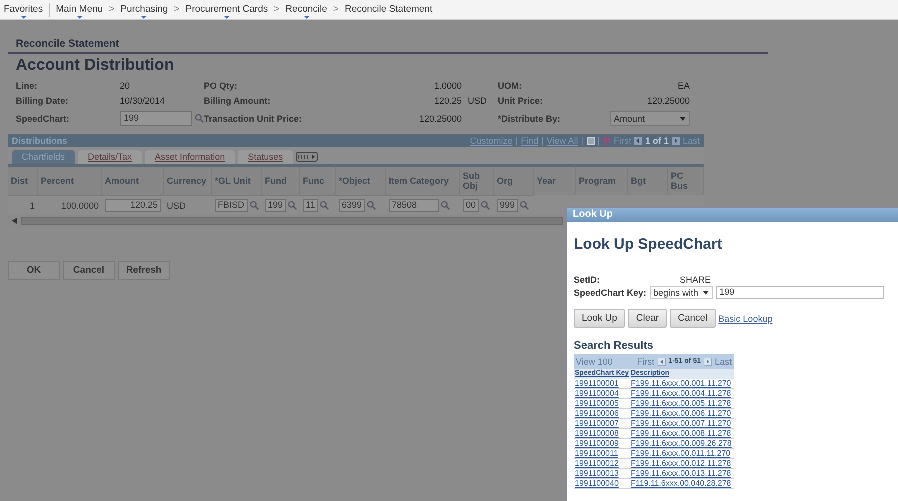 This screenshot has height=501, width=898. Describe the element at coordinates (188, 181) in the screenshot. I see `column-header: Currency` at that location.